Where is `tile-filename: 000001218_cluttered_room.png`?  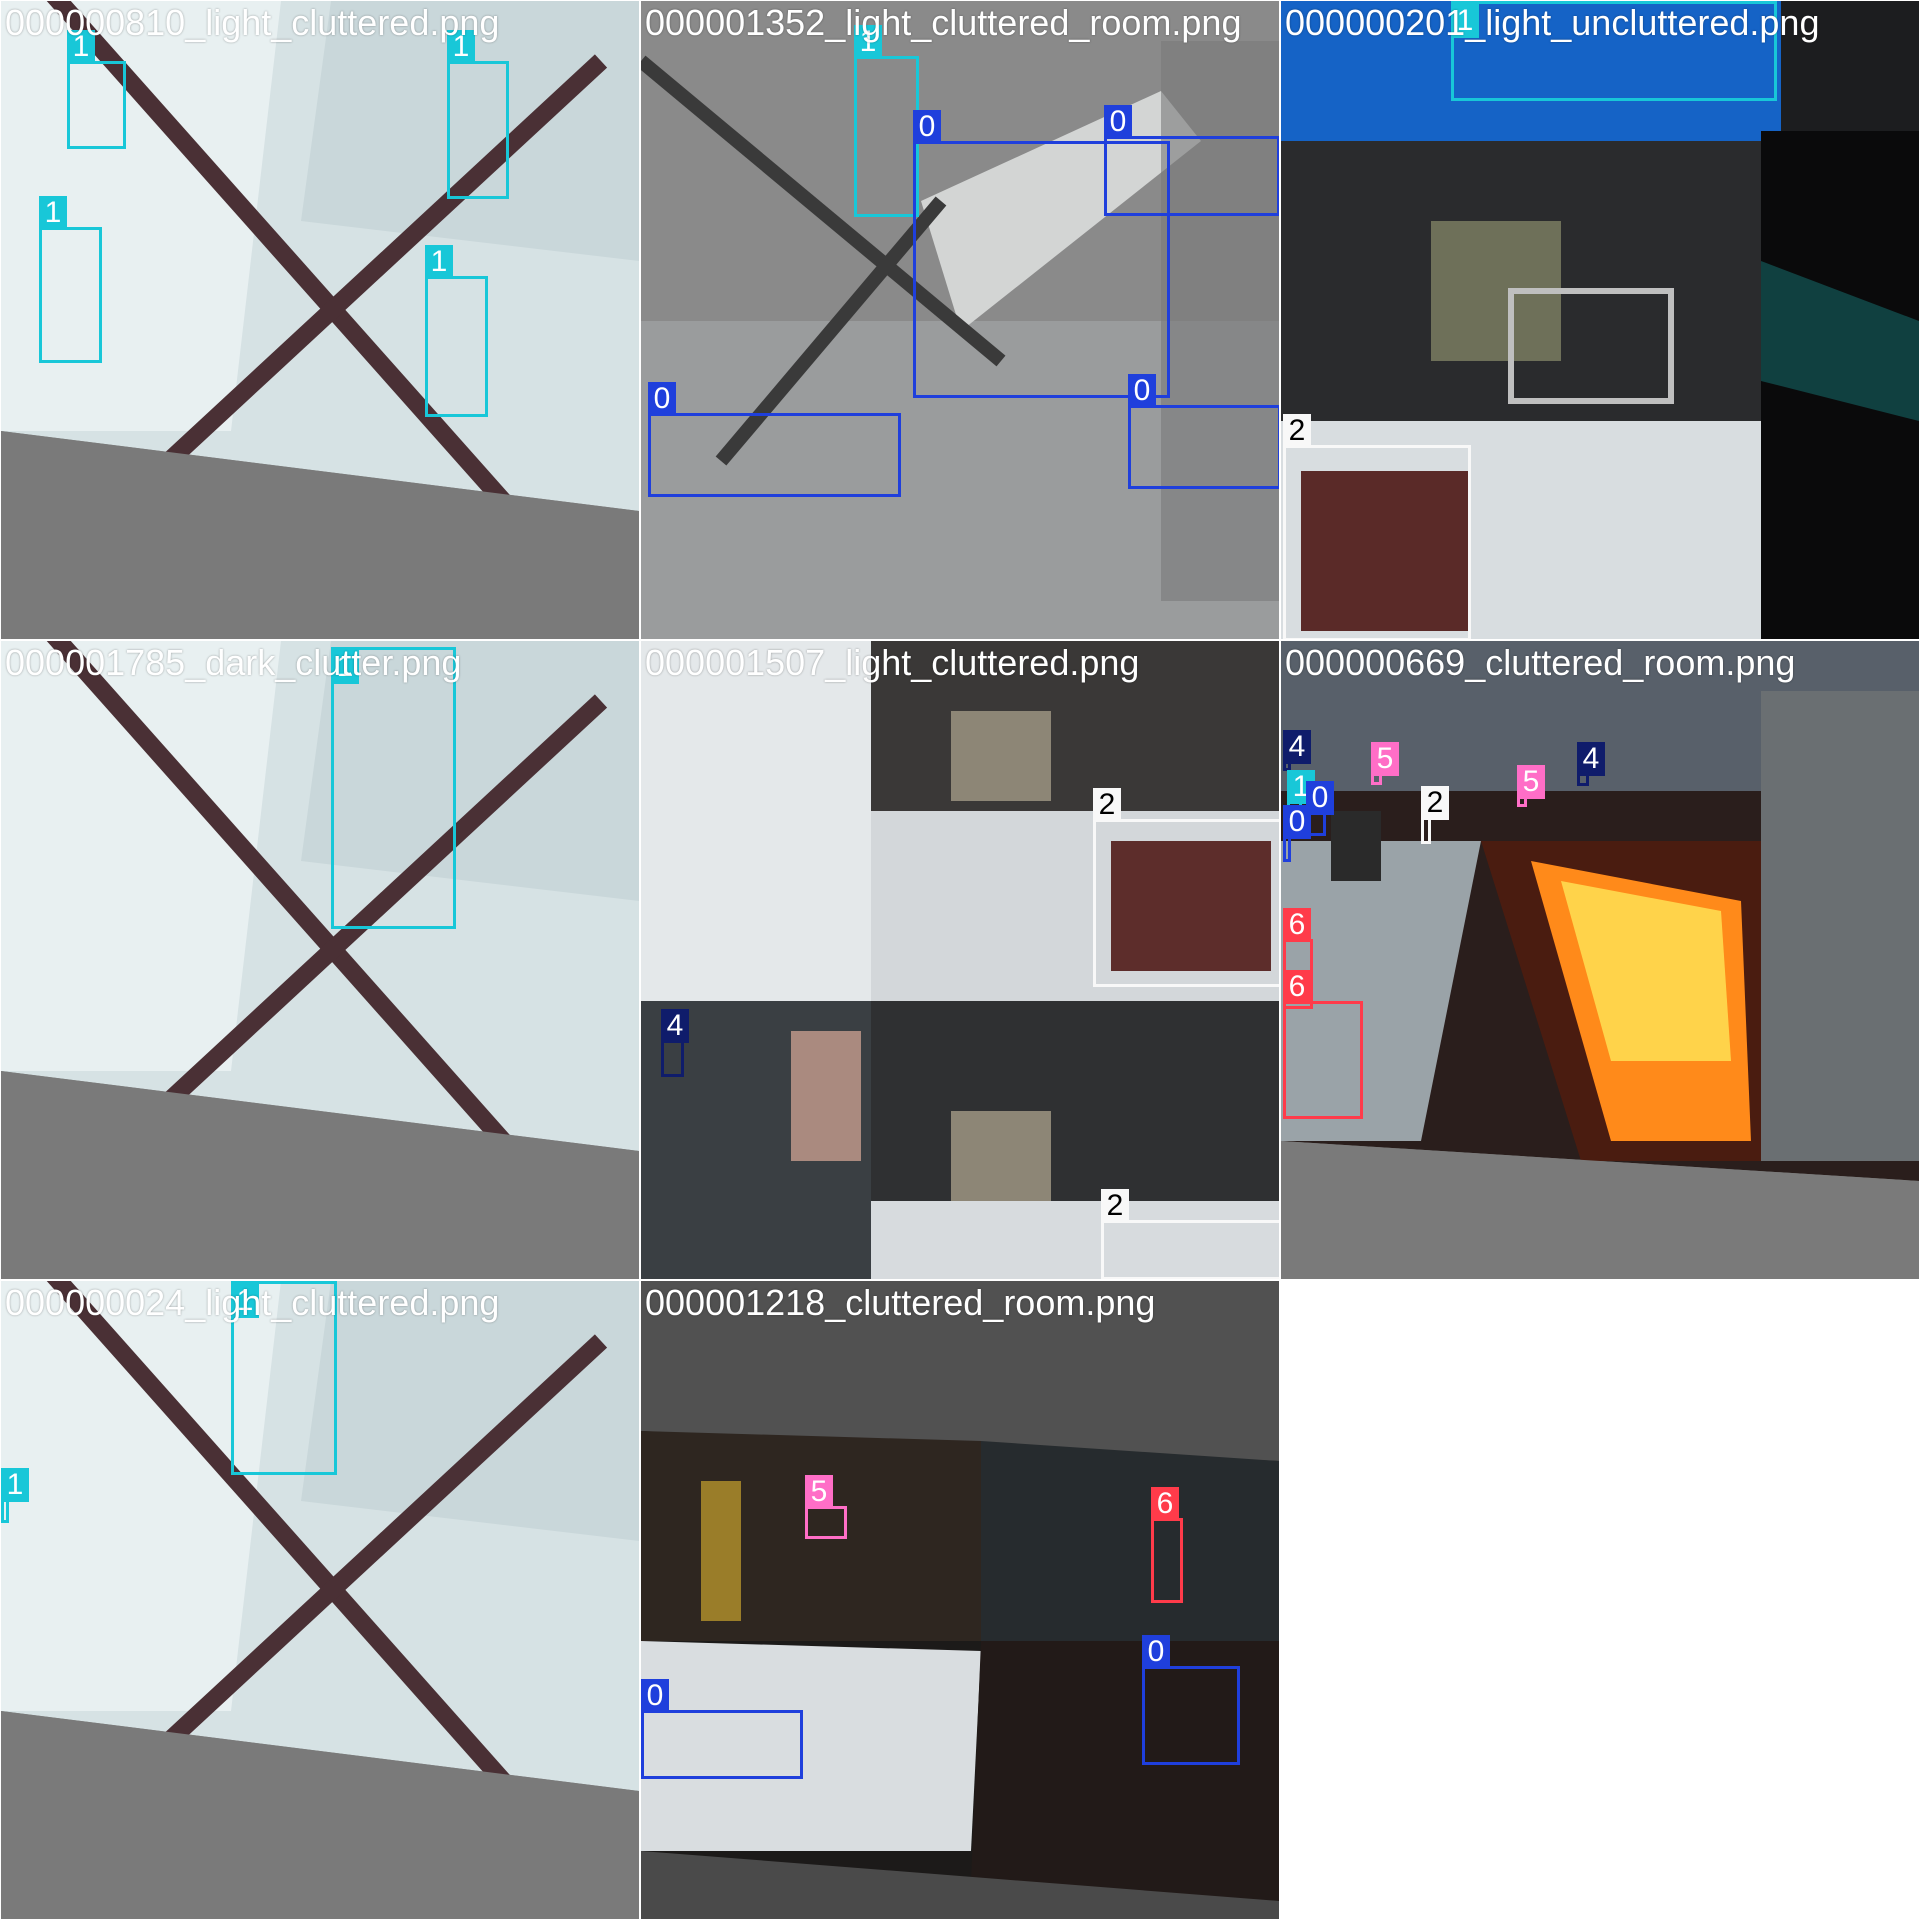
tile-filename: 000001218_cluttered_room.png is located at coordinates (900, 1302).